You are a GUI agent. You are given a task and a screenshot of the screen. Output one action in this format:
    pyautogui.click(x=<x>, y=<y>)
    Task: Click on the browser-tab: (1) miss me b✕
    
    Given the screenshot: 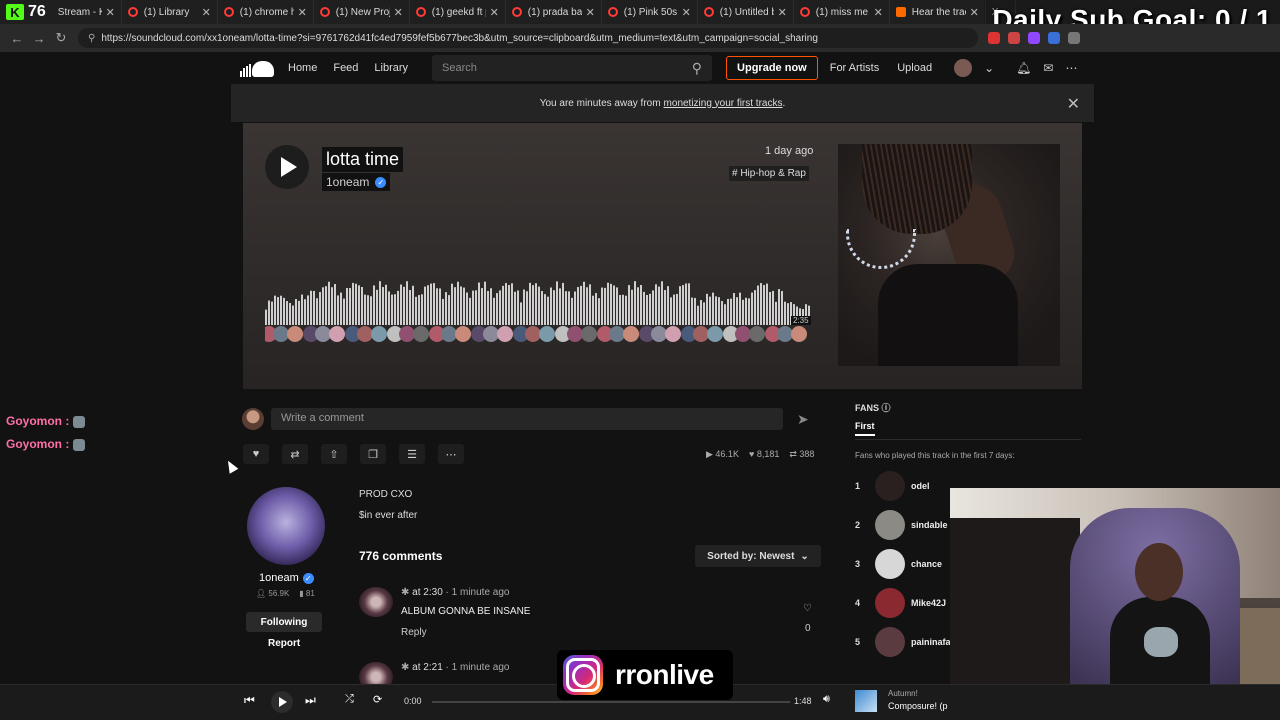 What is the action you would take?
    pyautogui.click(x=842, y=12)
    